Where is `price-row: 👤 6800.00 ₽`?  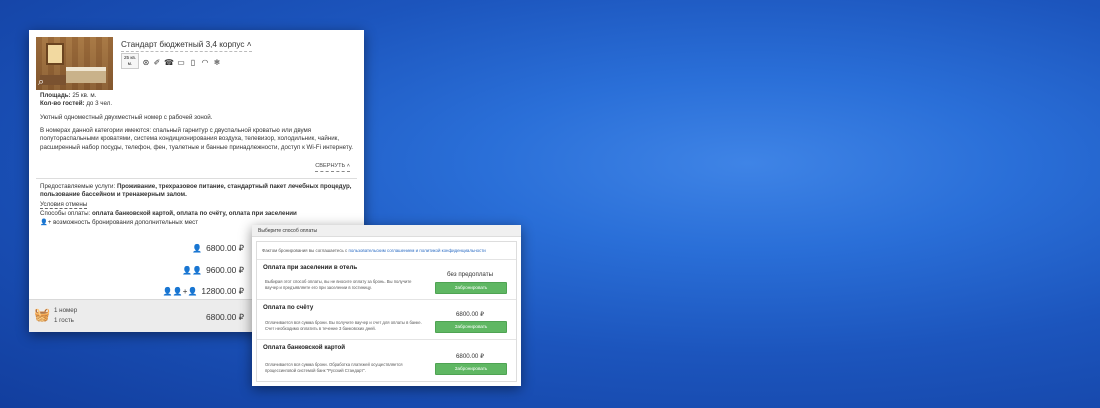 price-row: 👤 6800.00 ₽ is located at coordinates (218, 249).